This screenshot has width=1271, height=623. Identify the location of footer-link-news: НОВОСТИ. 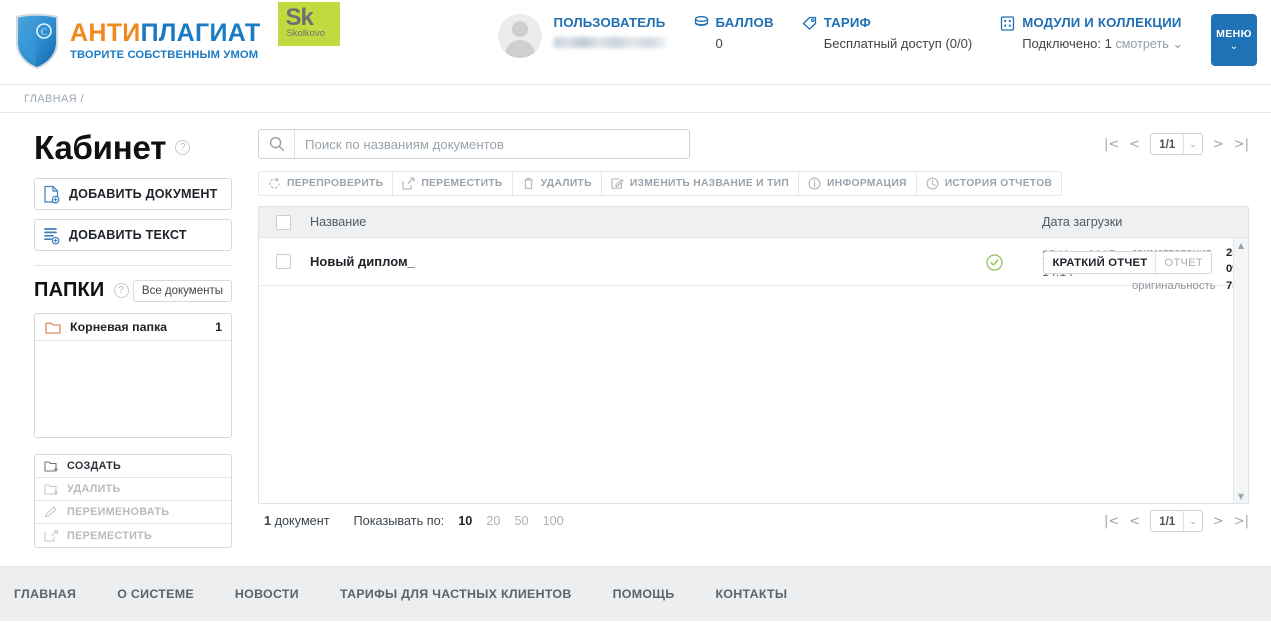
(267, 594).